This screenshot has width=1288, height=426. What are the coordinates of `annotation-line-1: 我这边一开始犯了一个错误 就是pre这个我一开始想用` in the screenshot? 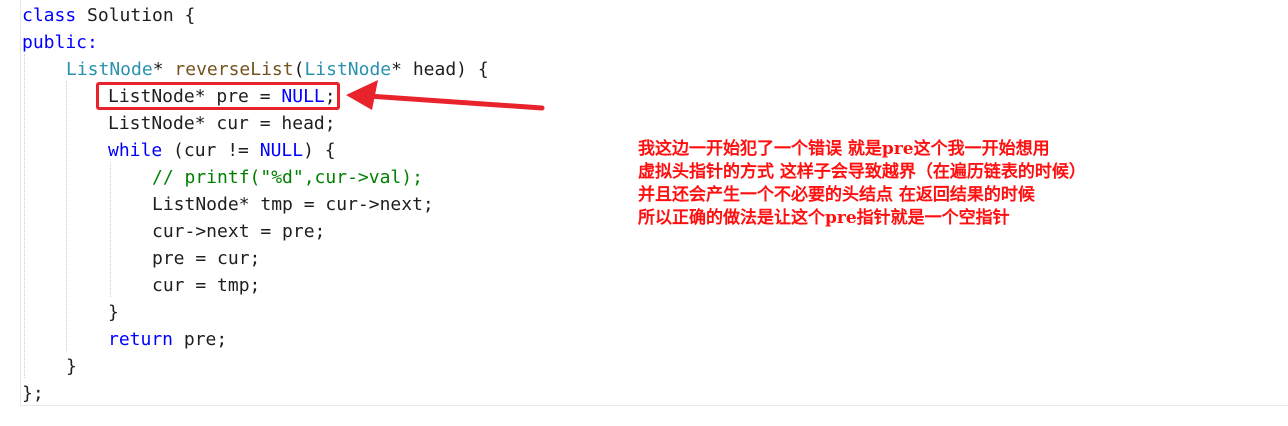 It's located at (844, 149).